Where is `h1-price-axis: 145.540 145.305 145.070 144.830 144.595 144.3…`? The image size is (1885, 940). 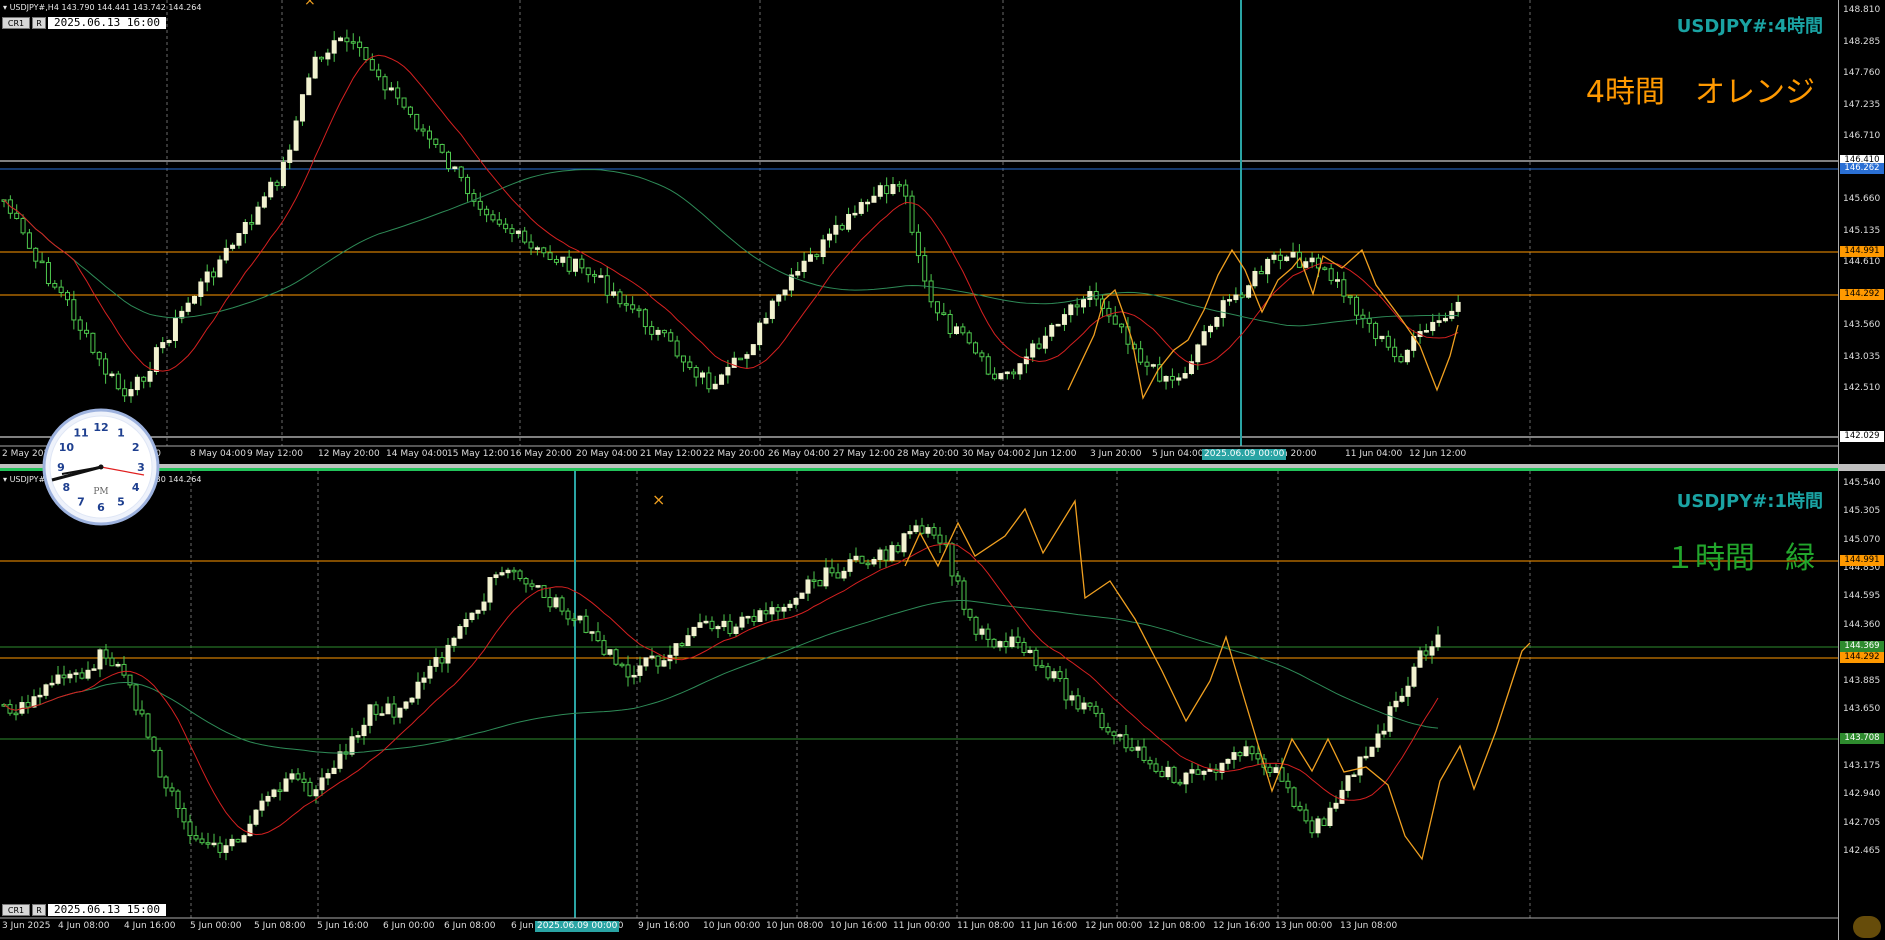
h1-price-axis: 145.540 145.305 145.070 144.830 144.595 144.3… is located at coordinates (1861, 705).